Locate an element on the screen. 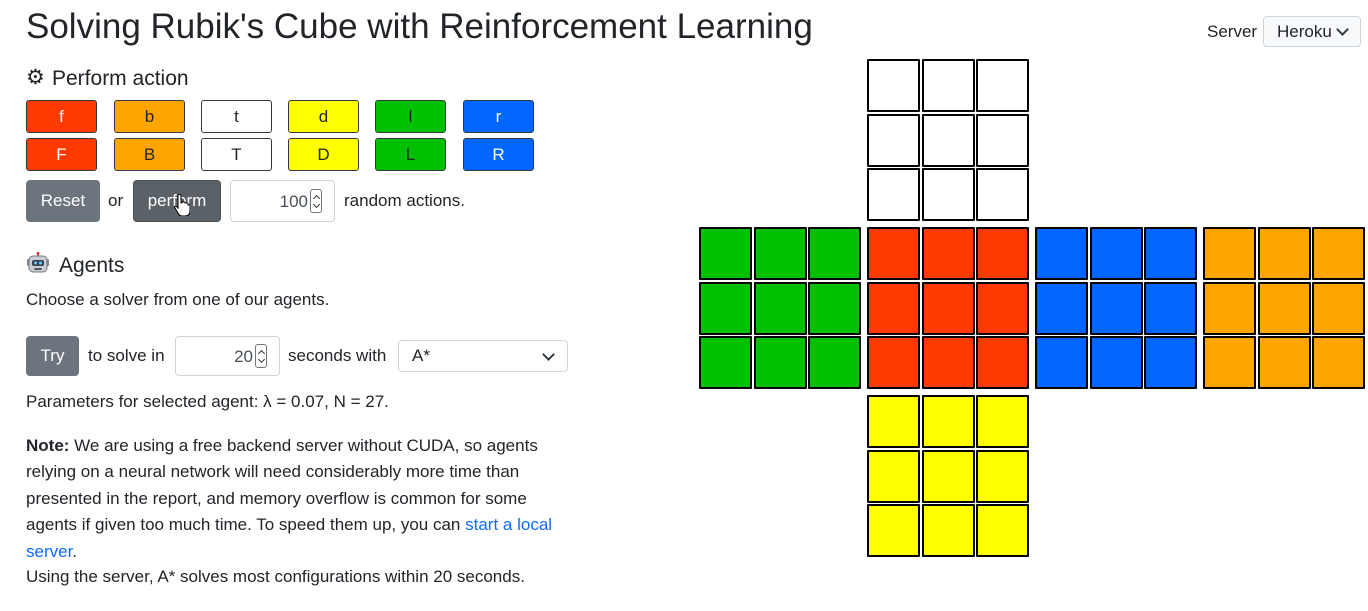 The height and width of the screenshot is (611, 1368). agent-select-value: A* is located at coordinates (421, 355).